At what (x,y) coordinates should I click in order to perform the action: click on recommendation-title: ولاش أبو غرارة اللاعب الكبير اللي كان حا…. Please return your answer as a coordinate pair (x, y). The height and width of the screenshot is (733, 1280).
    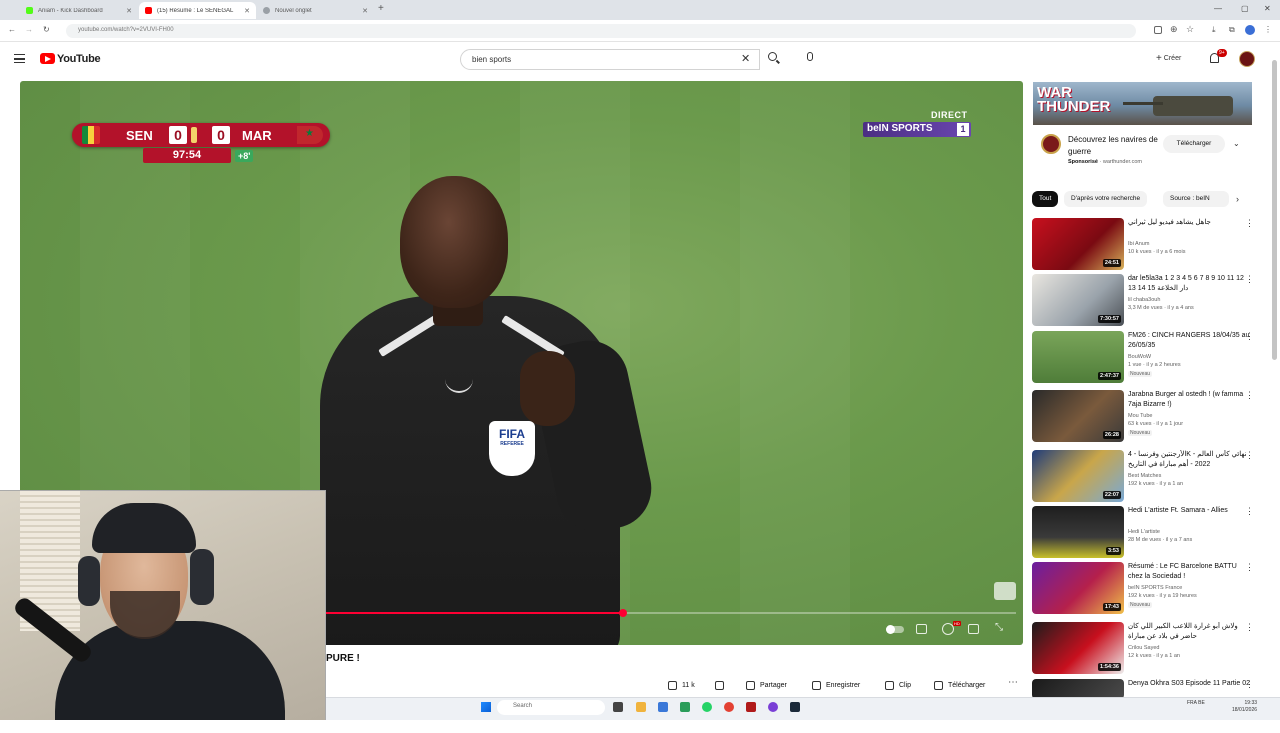
    Looking at the image, I should click on (1190, 632).